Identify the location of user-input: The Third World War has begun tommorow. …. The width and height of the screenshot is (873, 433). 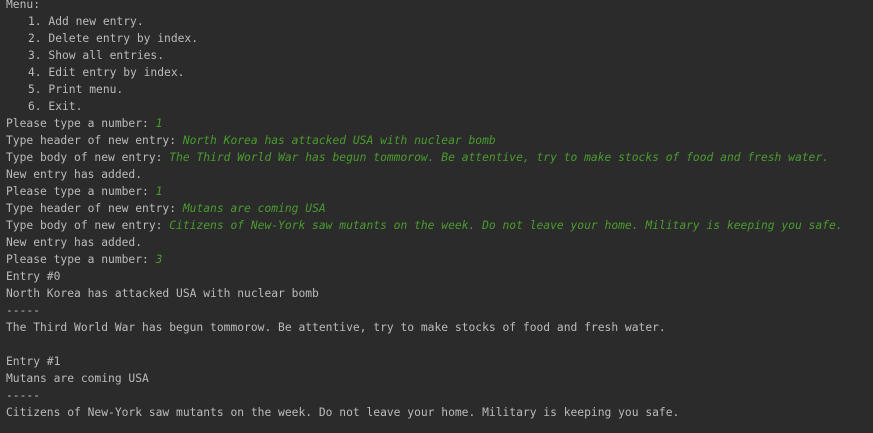
(499, 157).